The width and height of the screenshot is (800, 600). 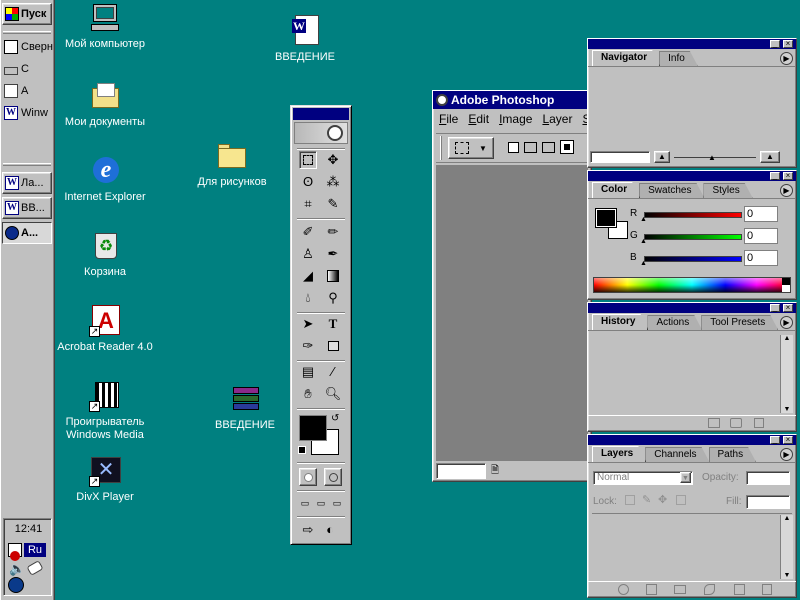 I want to click on subtract-selection-icon, so click(x=548, y=147).